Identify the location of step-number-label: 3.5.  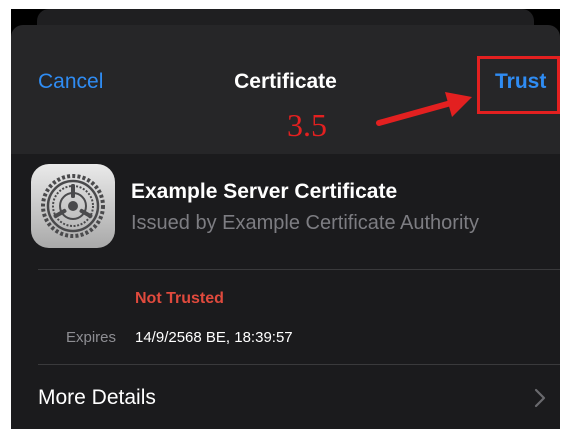
(307, 125).